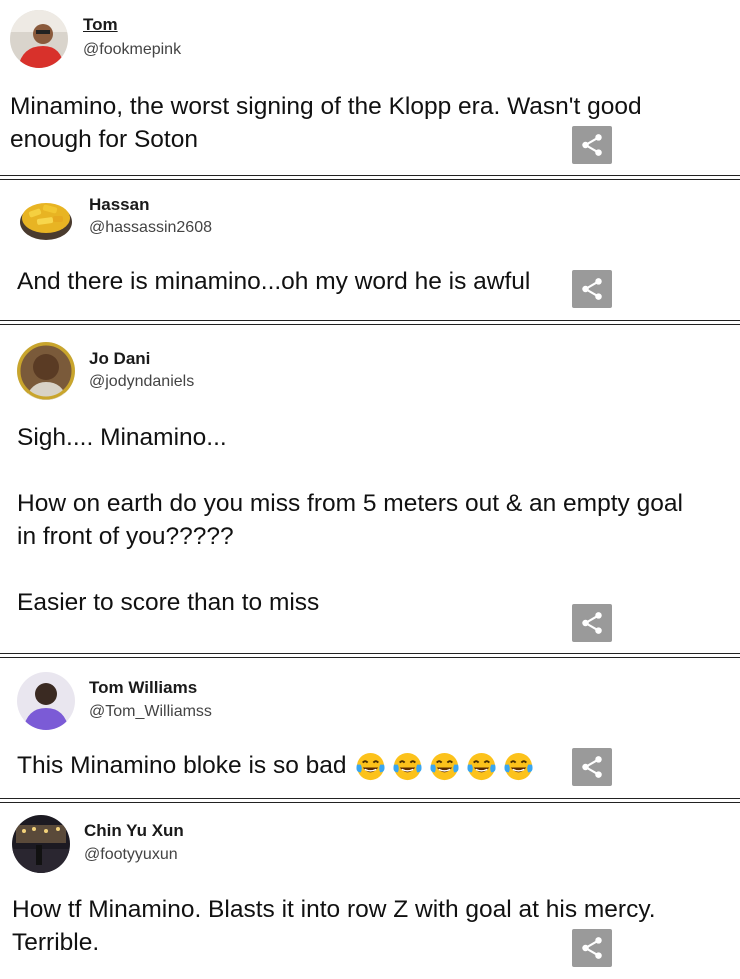 Image resolution: width=740 pixels, height=979 pixels. I want to click on emoji-group, so click(444, 766).